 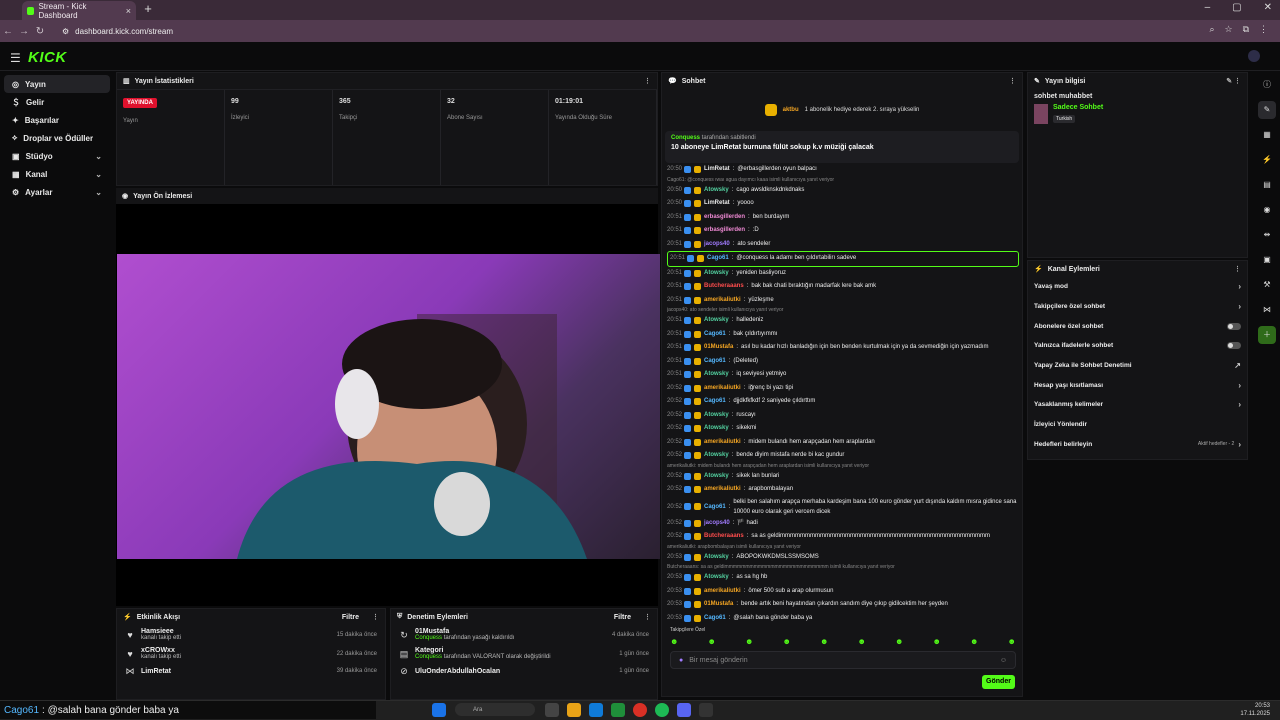 What do you see at coordinates (1137, 307) in the screenshot?
I see `channel-action: Takipçilere özel sohbet ›` at bounding box center [1137, 307].